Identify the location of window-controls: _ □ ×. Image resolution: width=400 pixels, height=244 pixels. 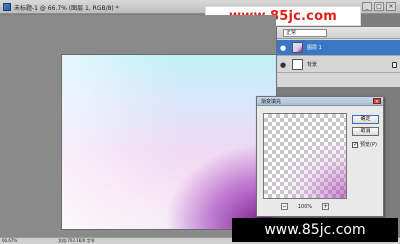
(379, 6).